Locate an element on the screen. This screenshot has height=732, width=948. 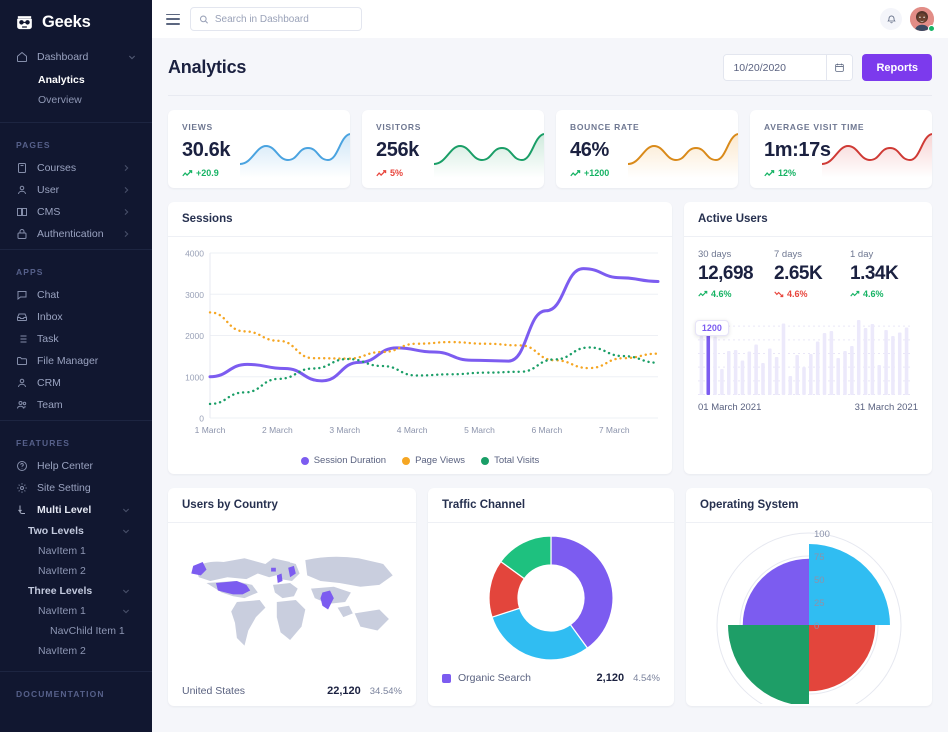
geek-face-icon is located at coordinates (24, 23).